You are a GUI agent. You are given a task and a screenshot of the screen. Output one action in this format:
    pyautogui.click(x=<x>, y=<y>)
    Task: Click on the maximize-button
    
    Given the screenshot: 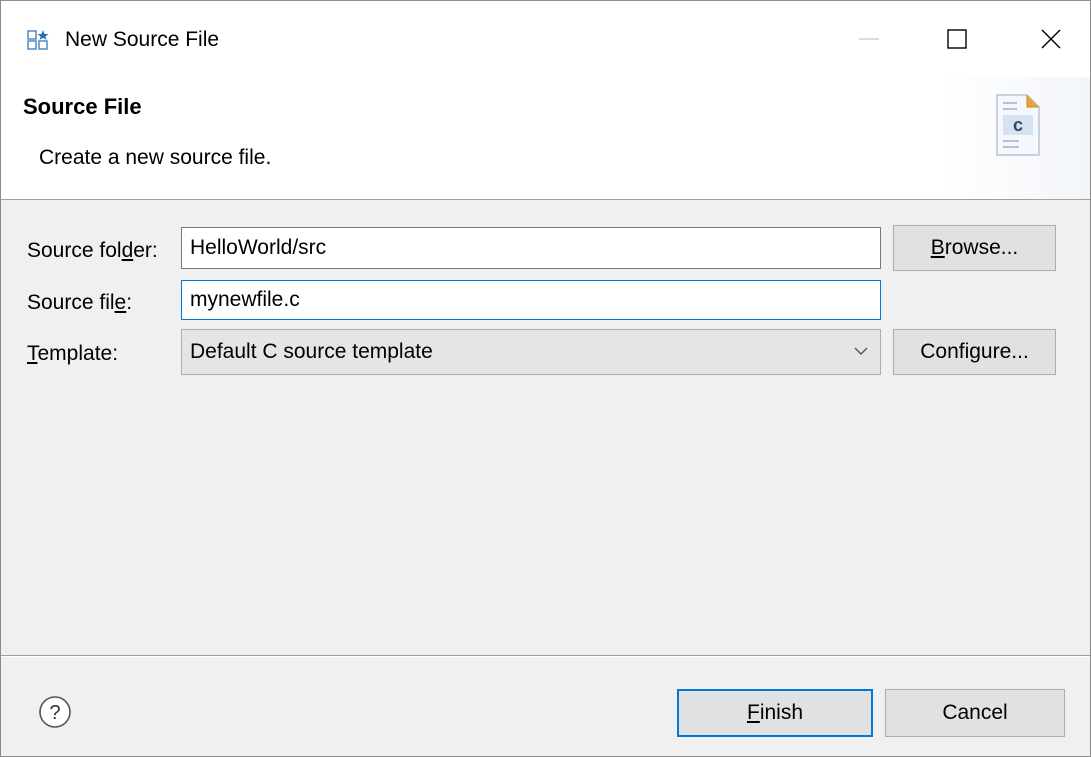 What is the action you would take?
    pyautogui.click(x=957, y=39)
    